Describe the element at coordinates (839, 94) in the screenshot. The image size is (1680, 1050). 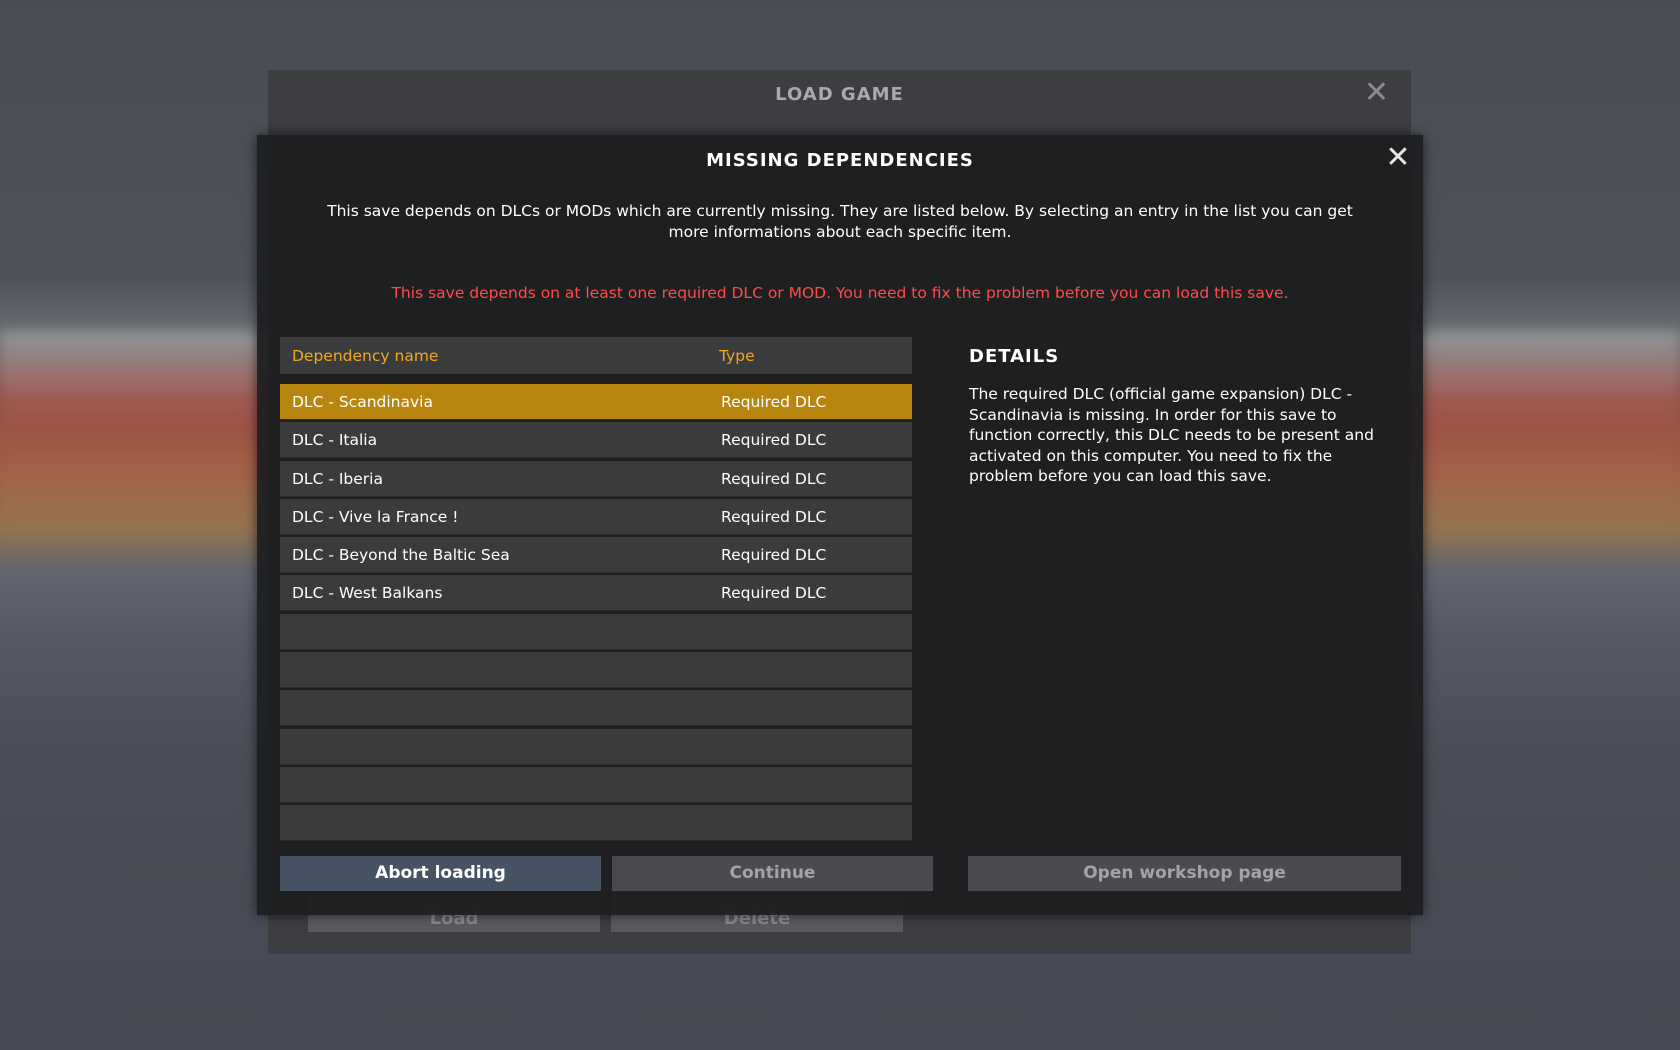
I see `load-game-title: LOAD GAME` at that location.